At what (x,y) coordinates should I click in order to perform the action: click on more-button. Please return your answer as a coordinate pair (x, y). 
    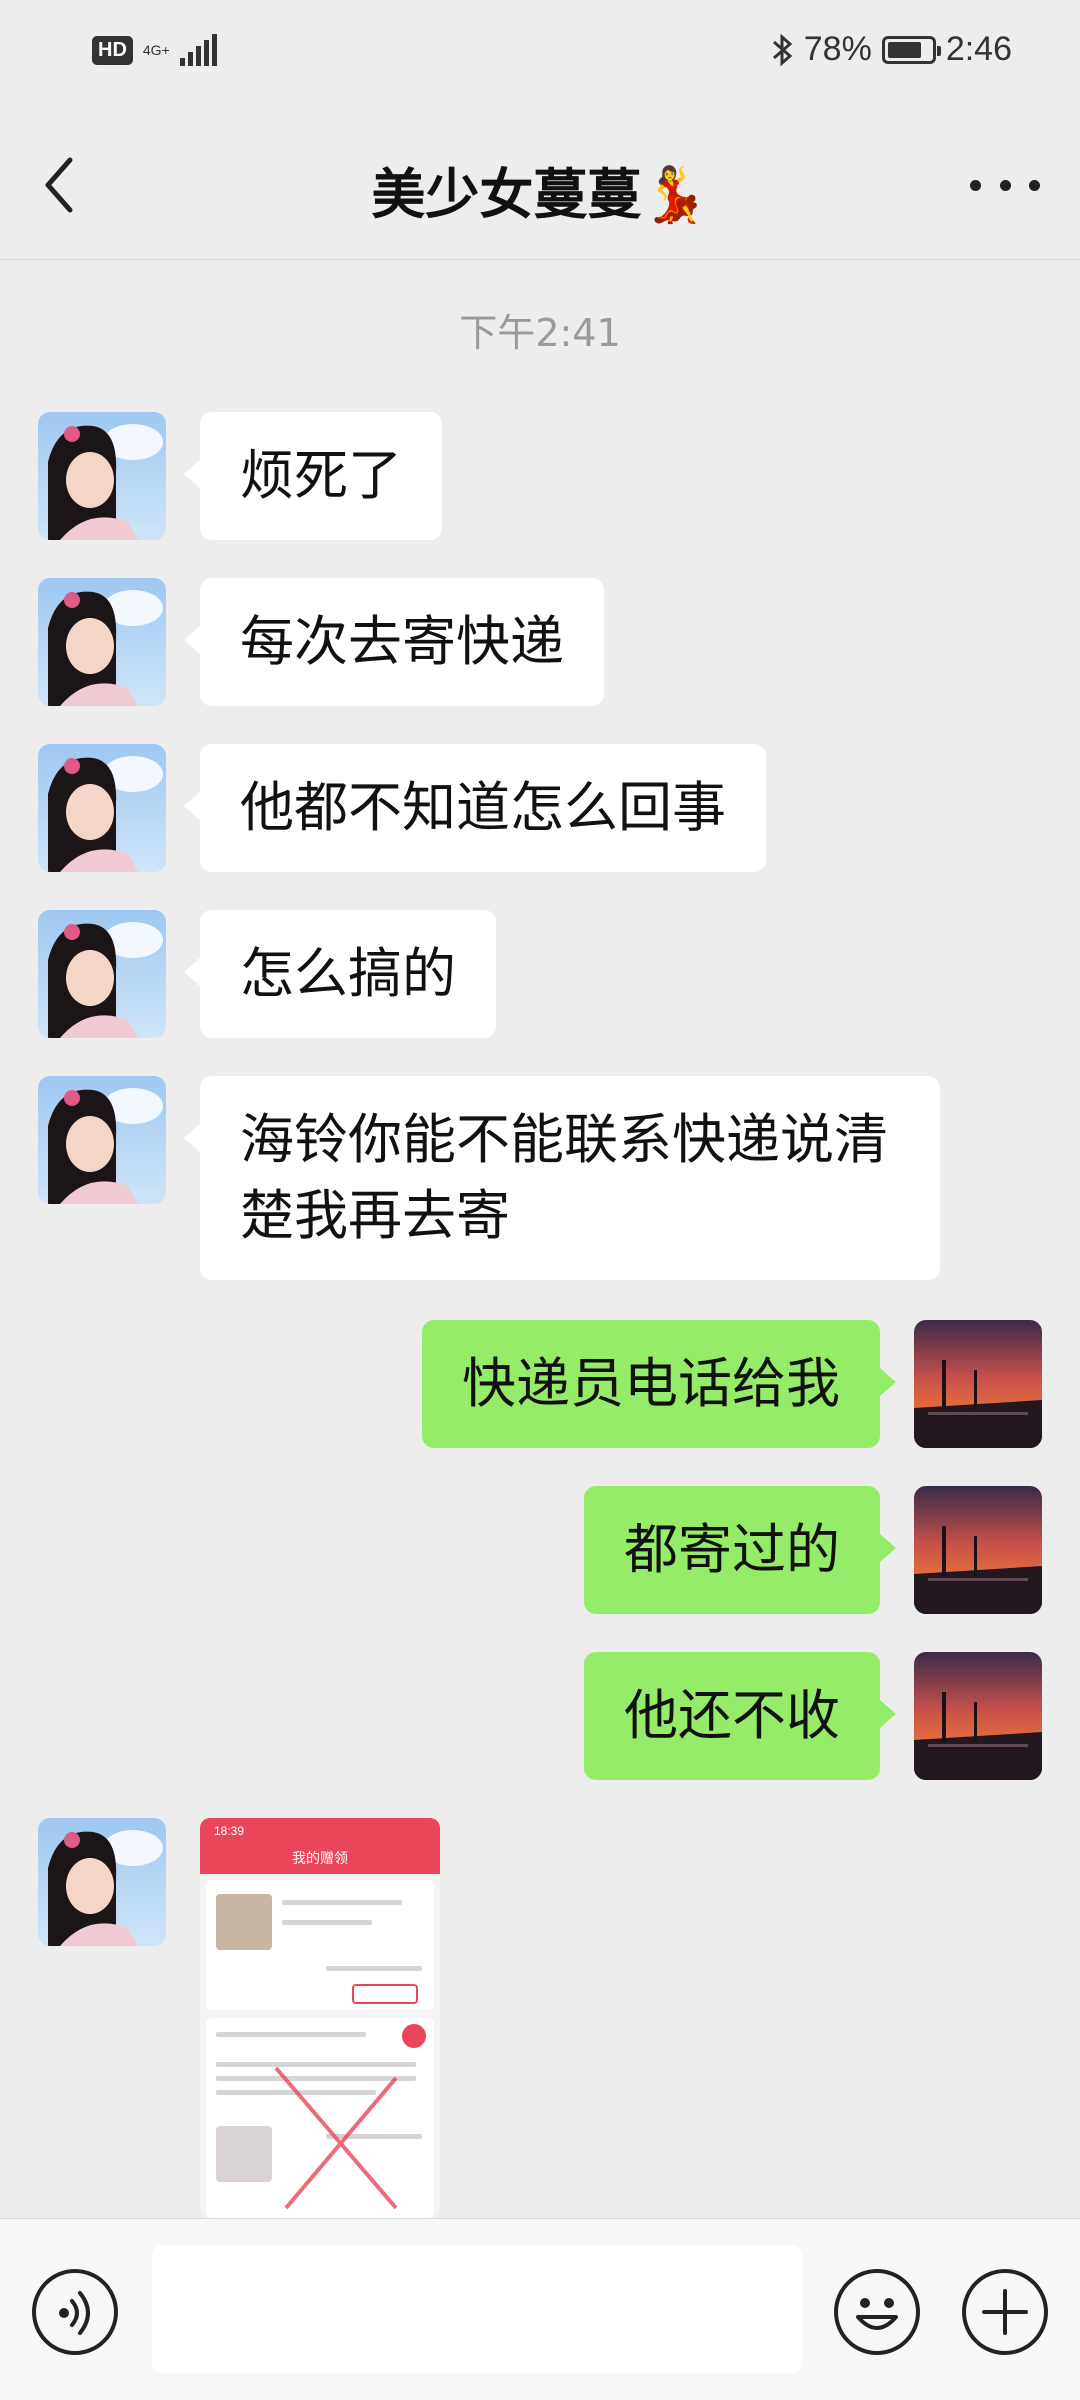
    Looking at the image, I should click on (1005, 185).